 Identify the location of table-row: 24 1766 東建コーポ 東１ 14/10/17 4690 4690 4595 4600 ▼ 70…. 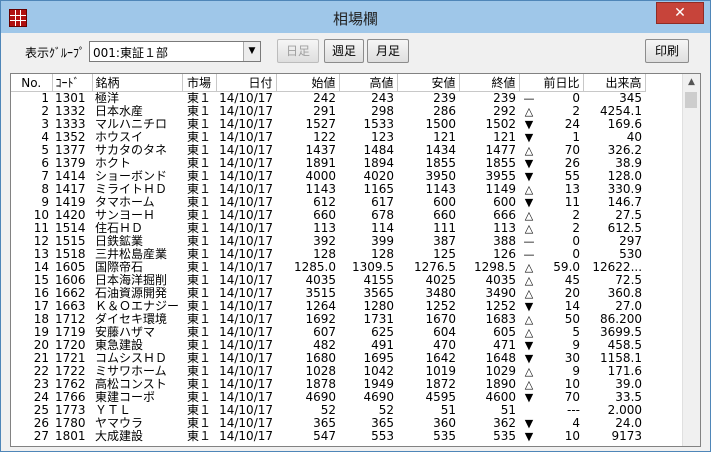
(328, 397).